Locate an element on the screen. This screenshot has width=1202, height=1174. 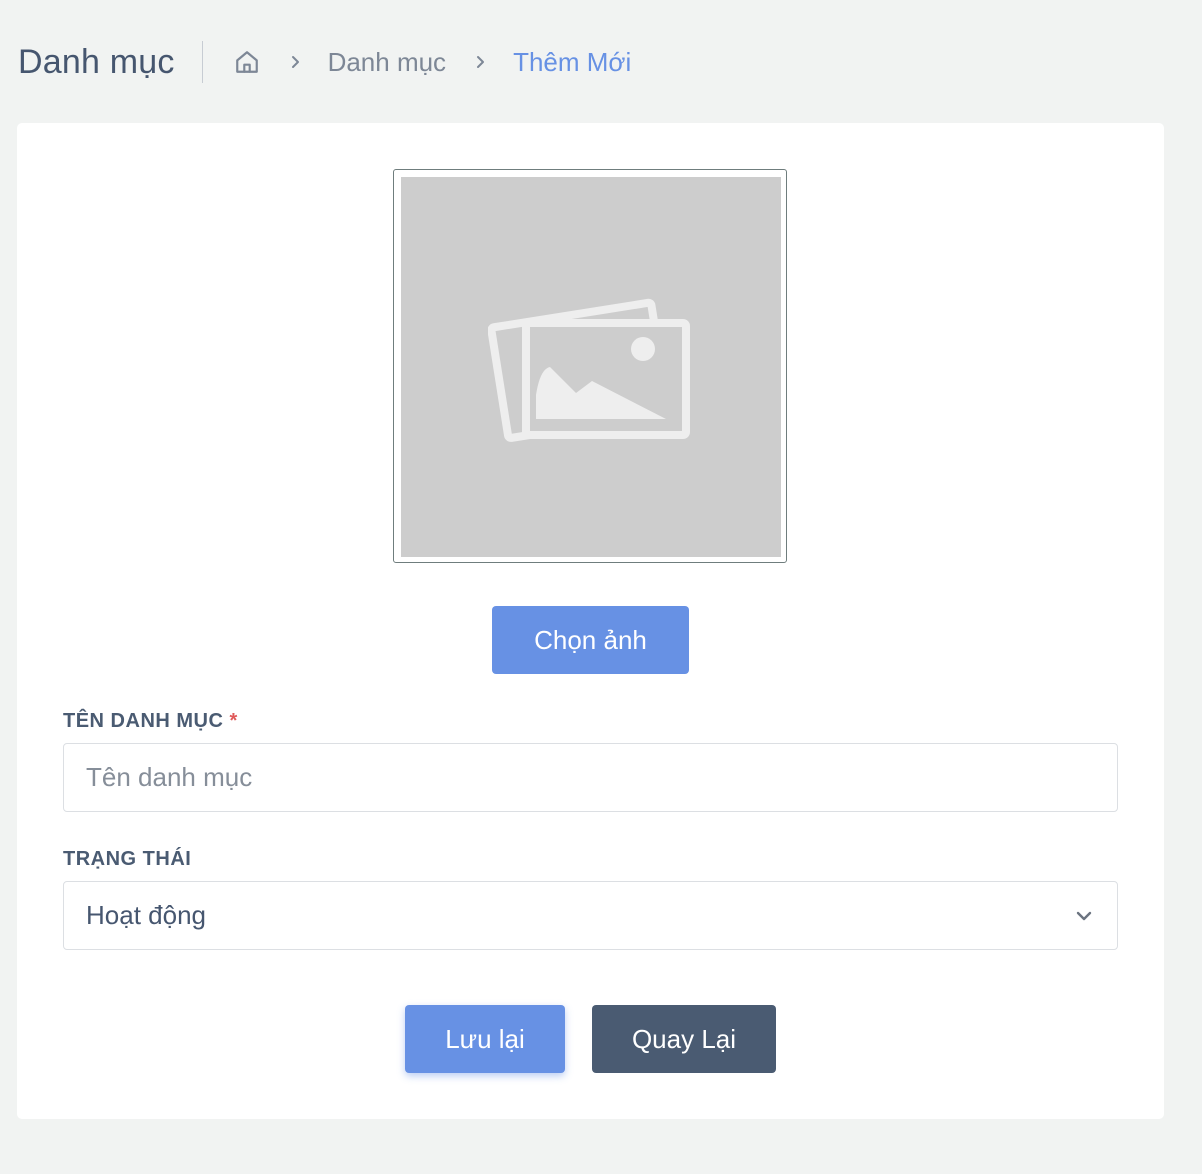
page-header: Danh mục Danh mục Thêm Mới is located at coordinates (324, 62).